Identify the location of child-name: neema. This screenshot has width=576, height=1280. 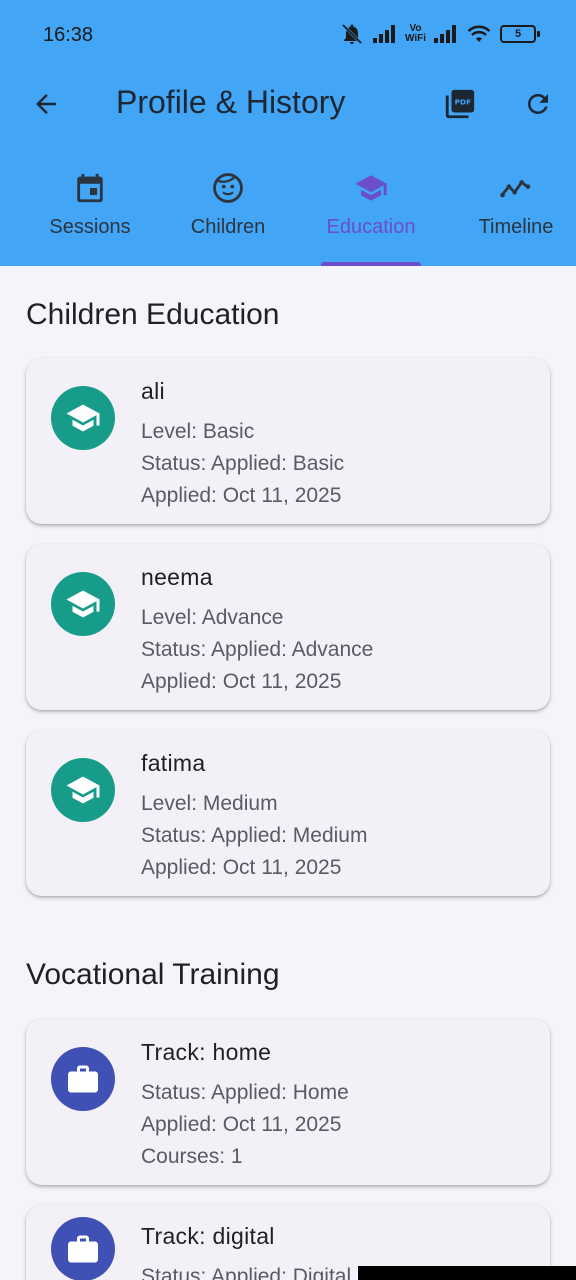
(177, 577).